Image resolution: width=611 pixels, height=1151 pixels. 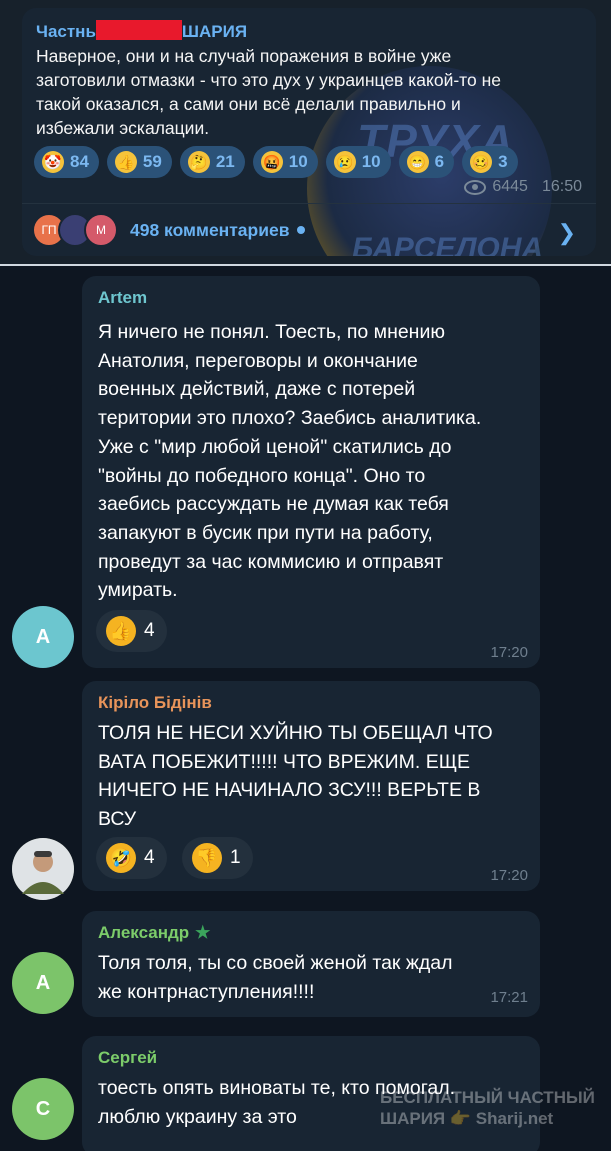 What do you see at coordinates (487, 1108) in the screenshot?
I see `watermark-text: БЕСПЛАТНЫЙ ЧАСТНЫЙ ШАРИЯ 👉 Sharij.net` at bounding box center [487, 1108].